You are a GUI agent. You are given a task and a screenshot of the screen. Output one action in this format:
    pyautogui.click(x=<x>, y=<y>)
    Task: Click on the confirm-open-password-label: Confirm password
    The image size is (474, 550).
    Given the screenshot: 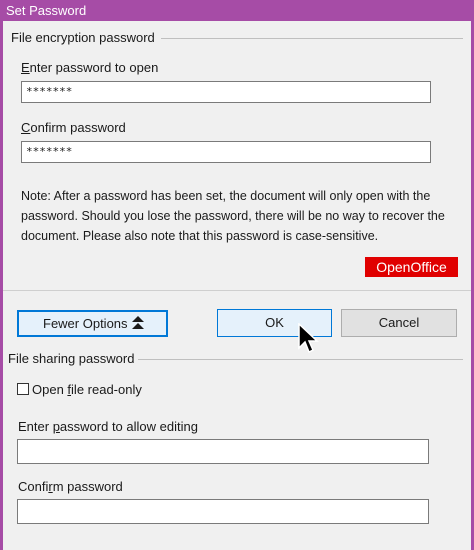 What is the action you would take?
    pyautogui.click(x=73, y=127)
    